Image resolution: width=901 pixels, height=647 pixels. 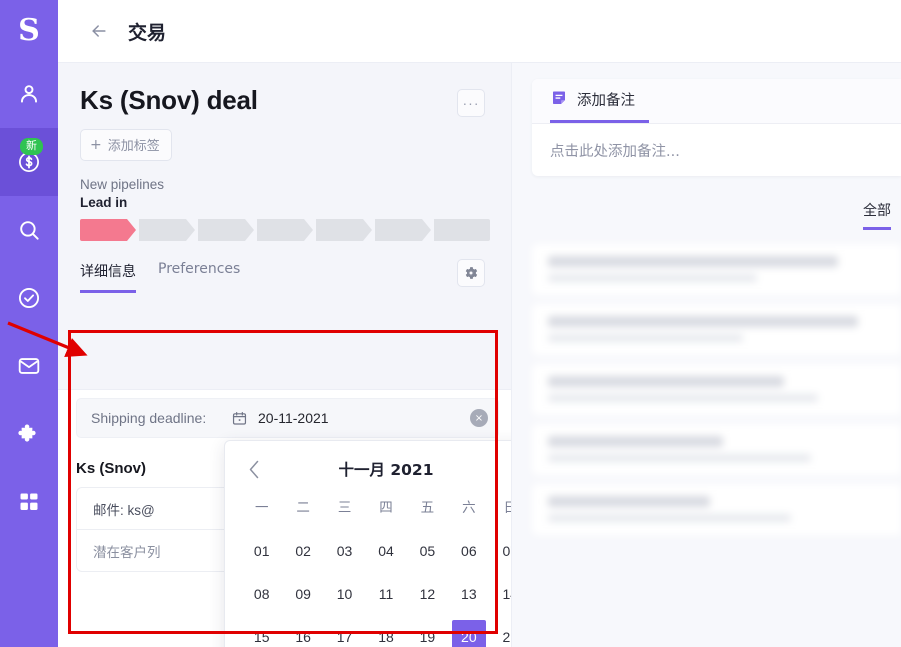 What do you see at coordinates (133, 146) in the screenshot?
I see `add-tag-label: 添加标签` at bounding box center [133, 146].